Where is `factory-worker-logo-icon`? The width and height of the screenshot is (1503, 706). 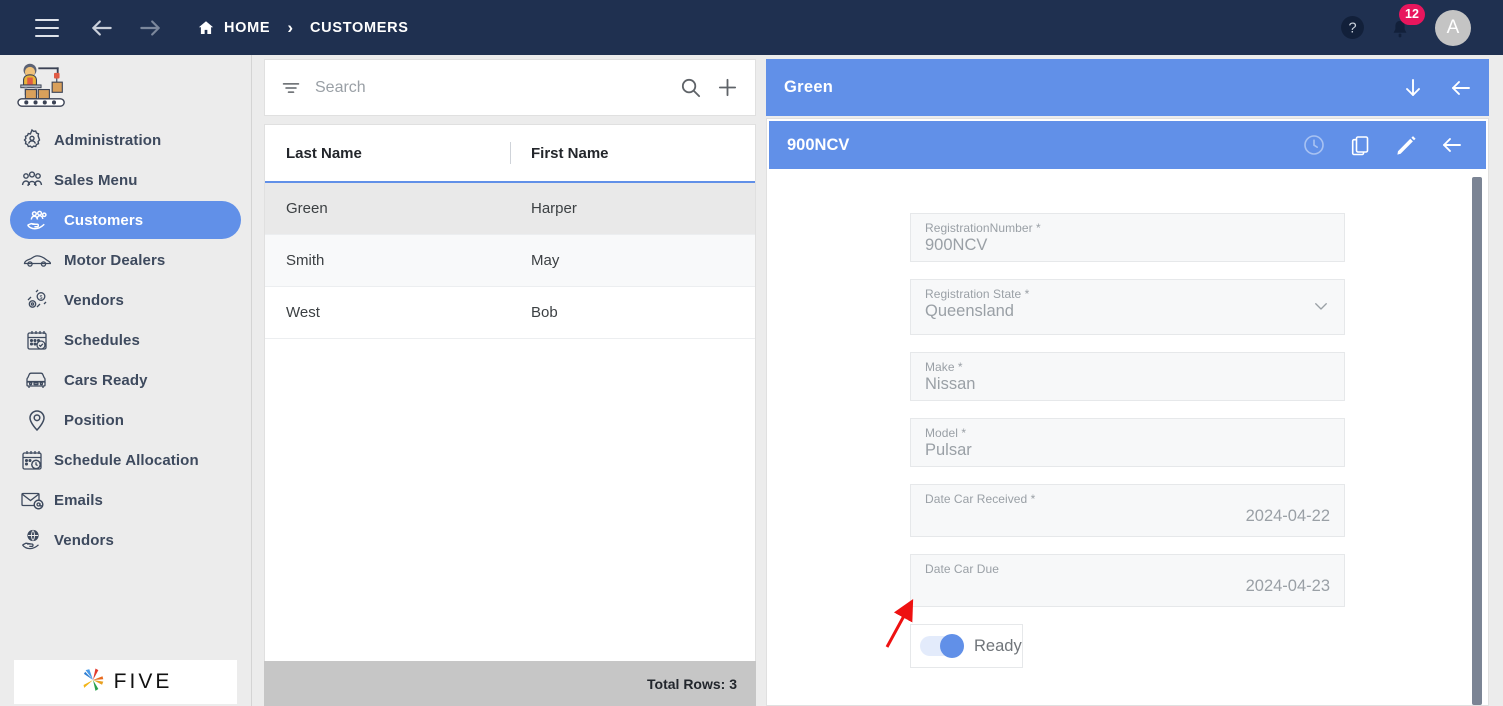 factory-worker-logo-icon is located at coordinates (42, 86).